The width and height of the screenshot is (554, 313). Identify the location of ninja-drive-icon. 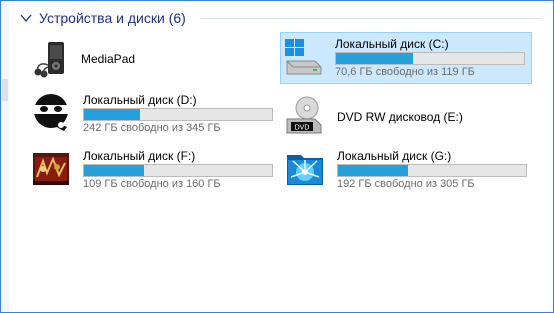
(51, 112).